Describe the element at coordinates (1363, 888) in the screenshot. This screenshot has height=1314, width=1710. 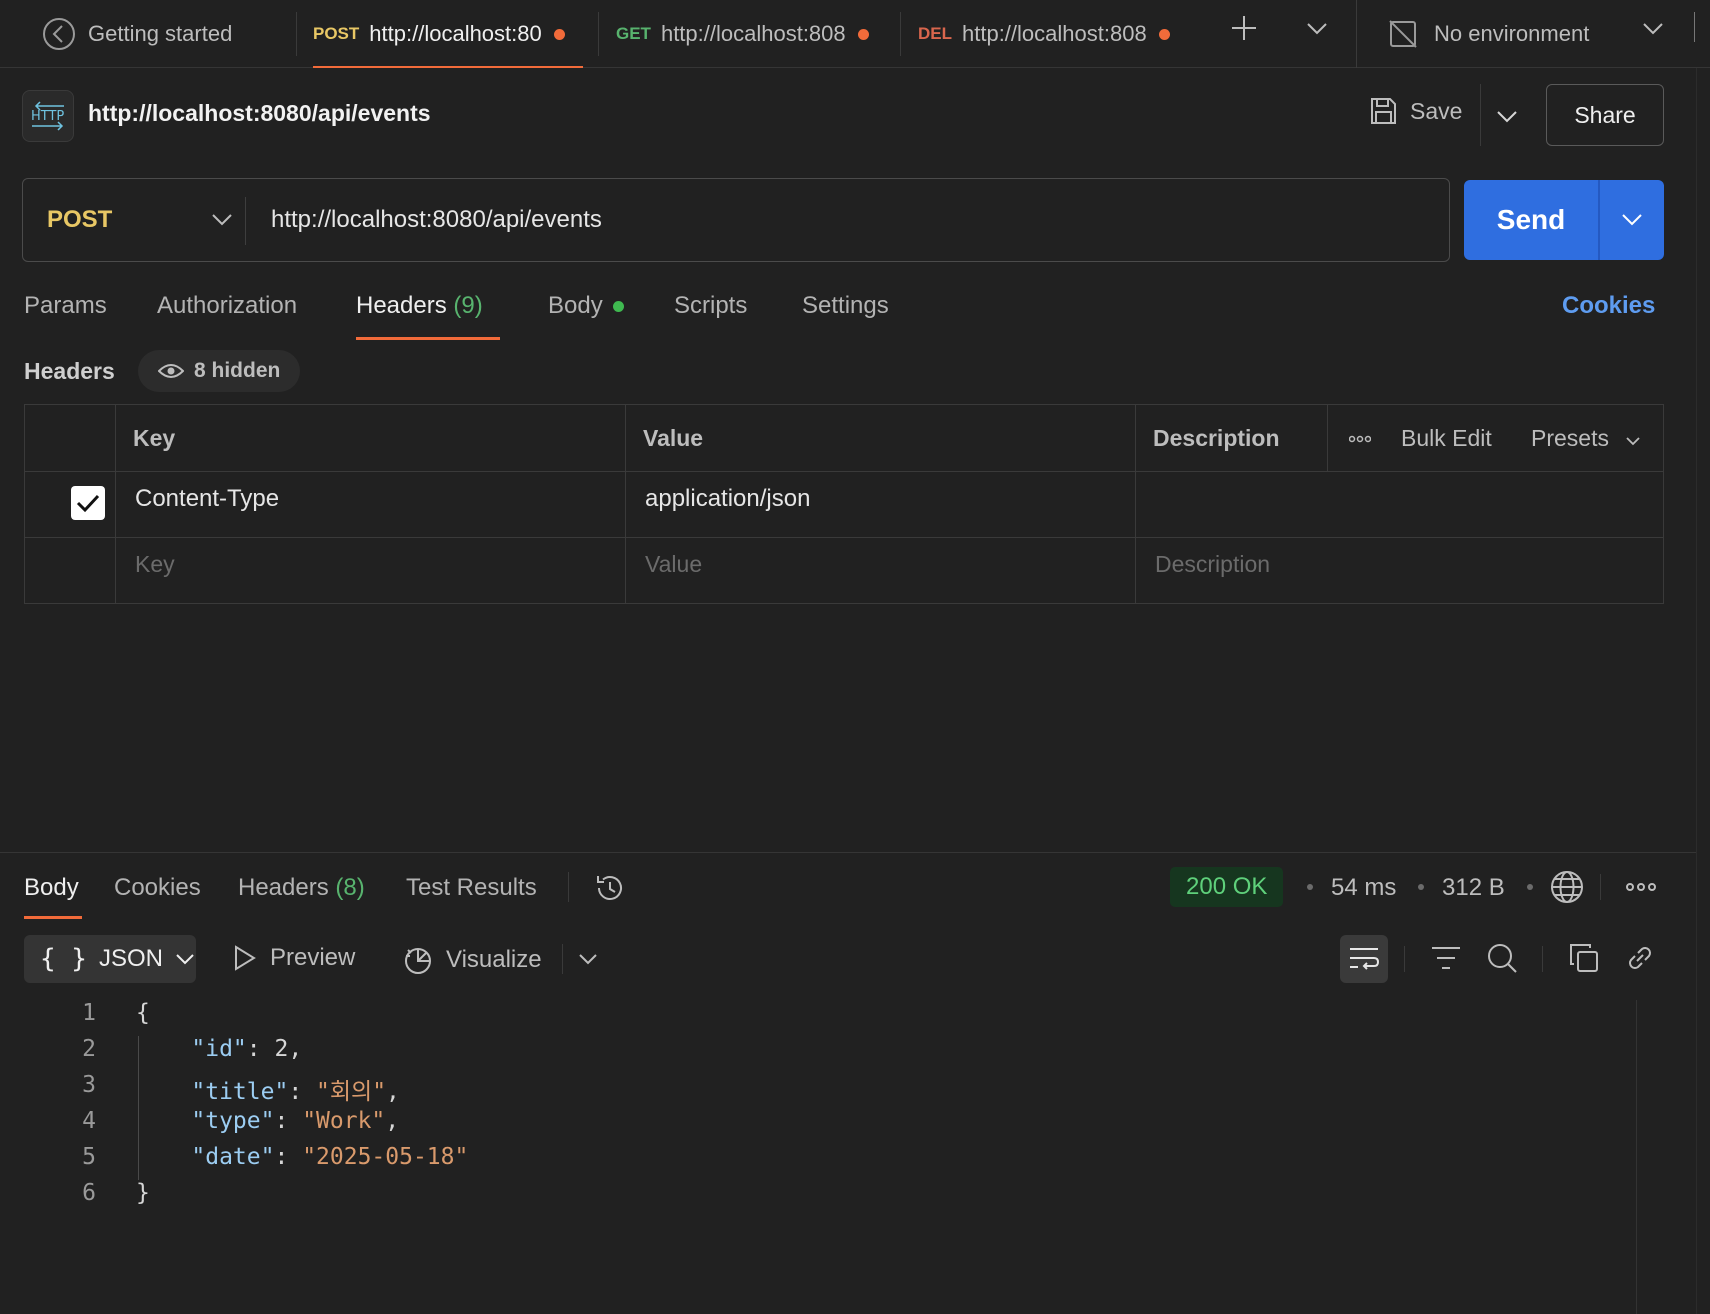
I see `response-time: 54 ms` at that location.